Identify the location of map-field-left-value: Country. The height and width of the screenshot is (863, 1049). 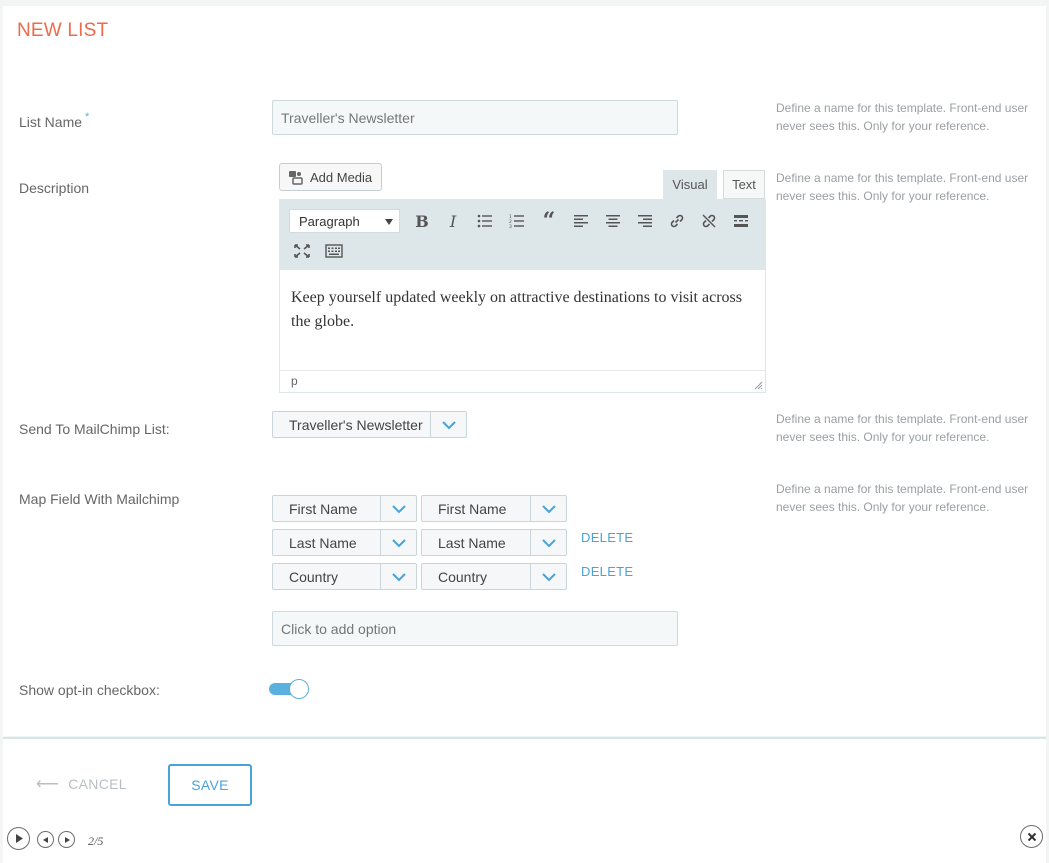
(314, 576).